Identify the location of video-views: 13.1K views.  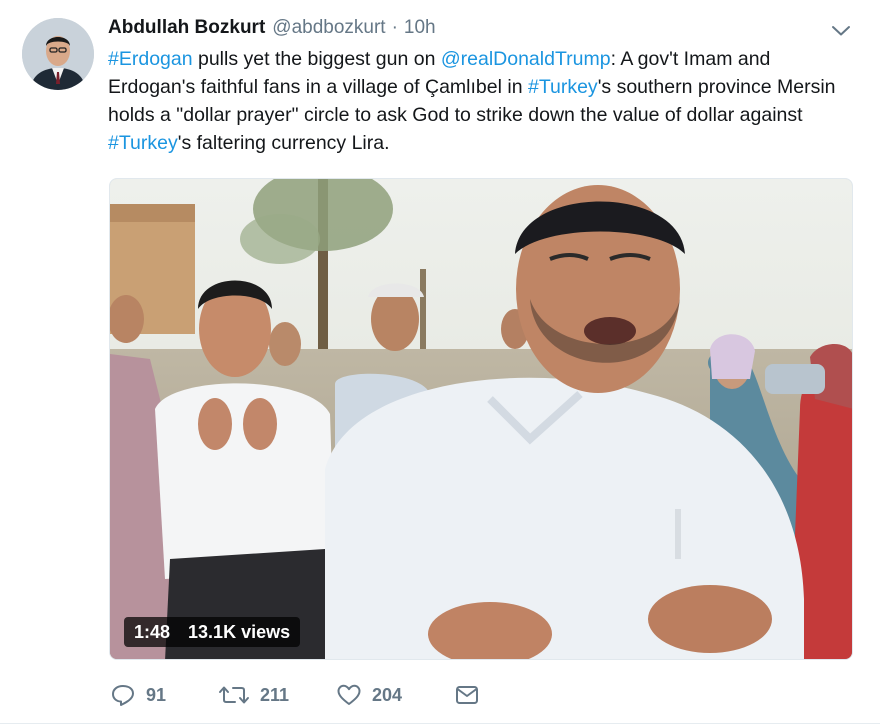
(239, 631).